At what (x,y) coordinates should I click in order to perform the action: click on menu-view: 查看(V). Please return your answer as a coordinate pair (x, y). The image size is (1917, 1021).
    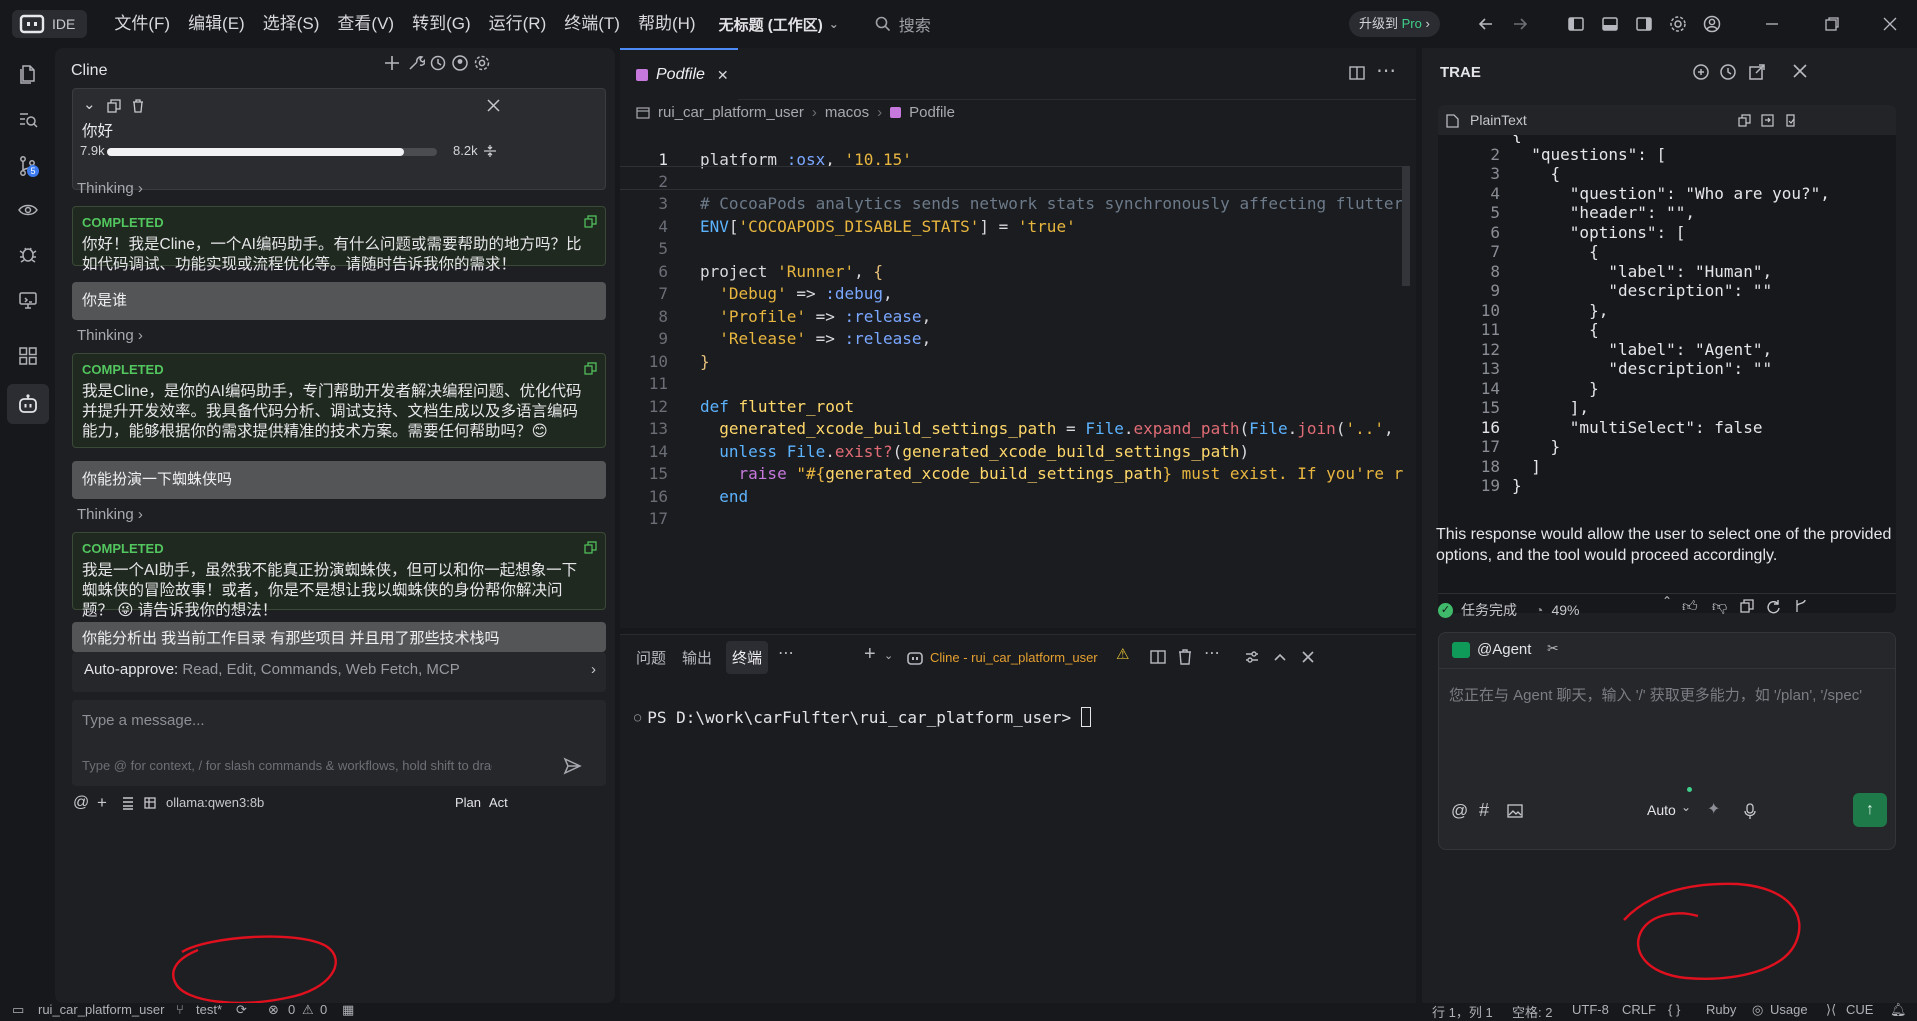
    Looking at the image, I should click on (365, 24).